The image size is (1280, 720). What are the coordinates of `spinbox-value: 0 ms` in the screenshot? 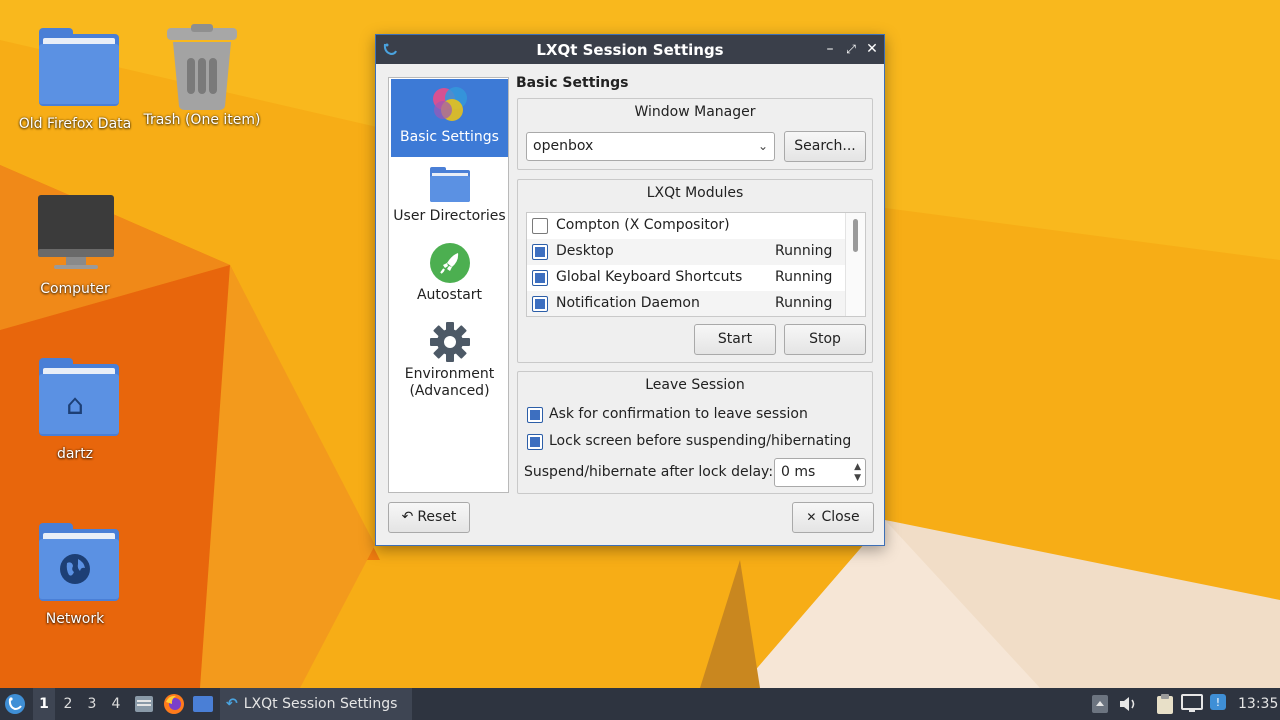 It's located at (798, 472).